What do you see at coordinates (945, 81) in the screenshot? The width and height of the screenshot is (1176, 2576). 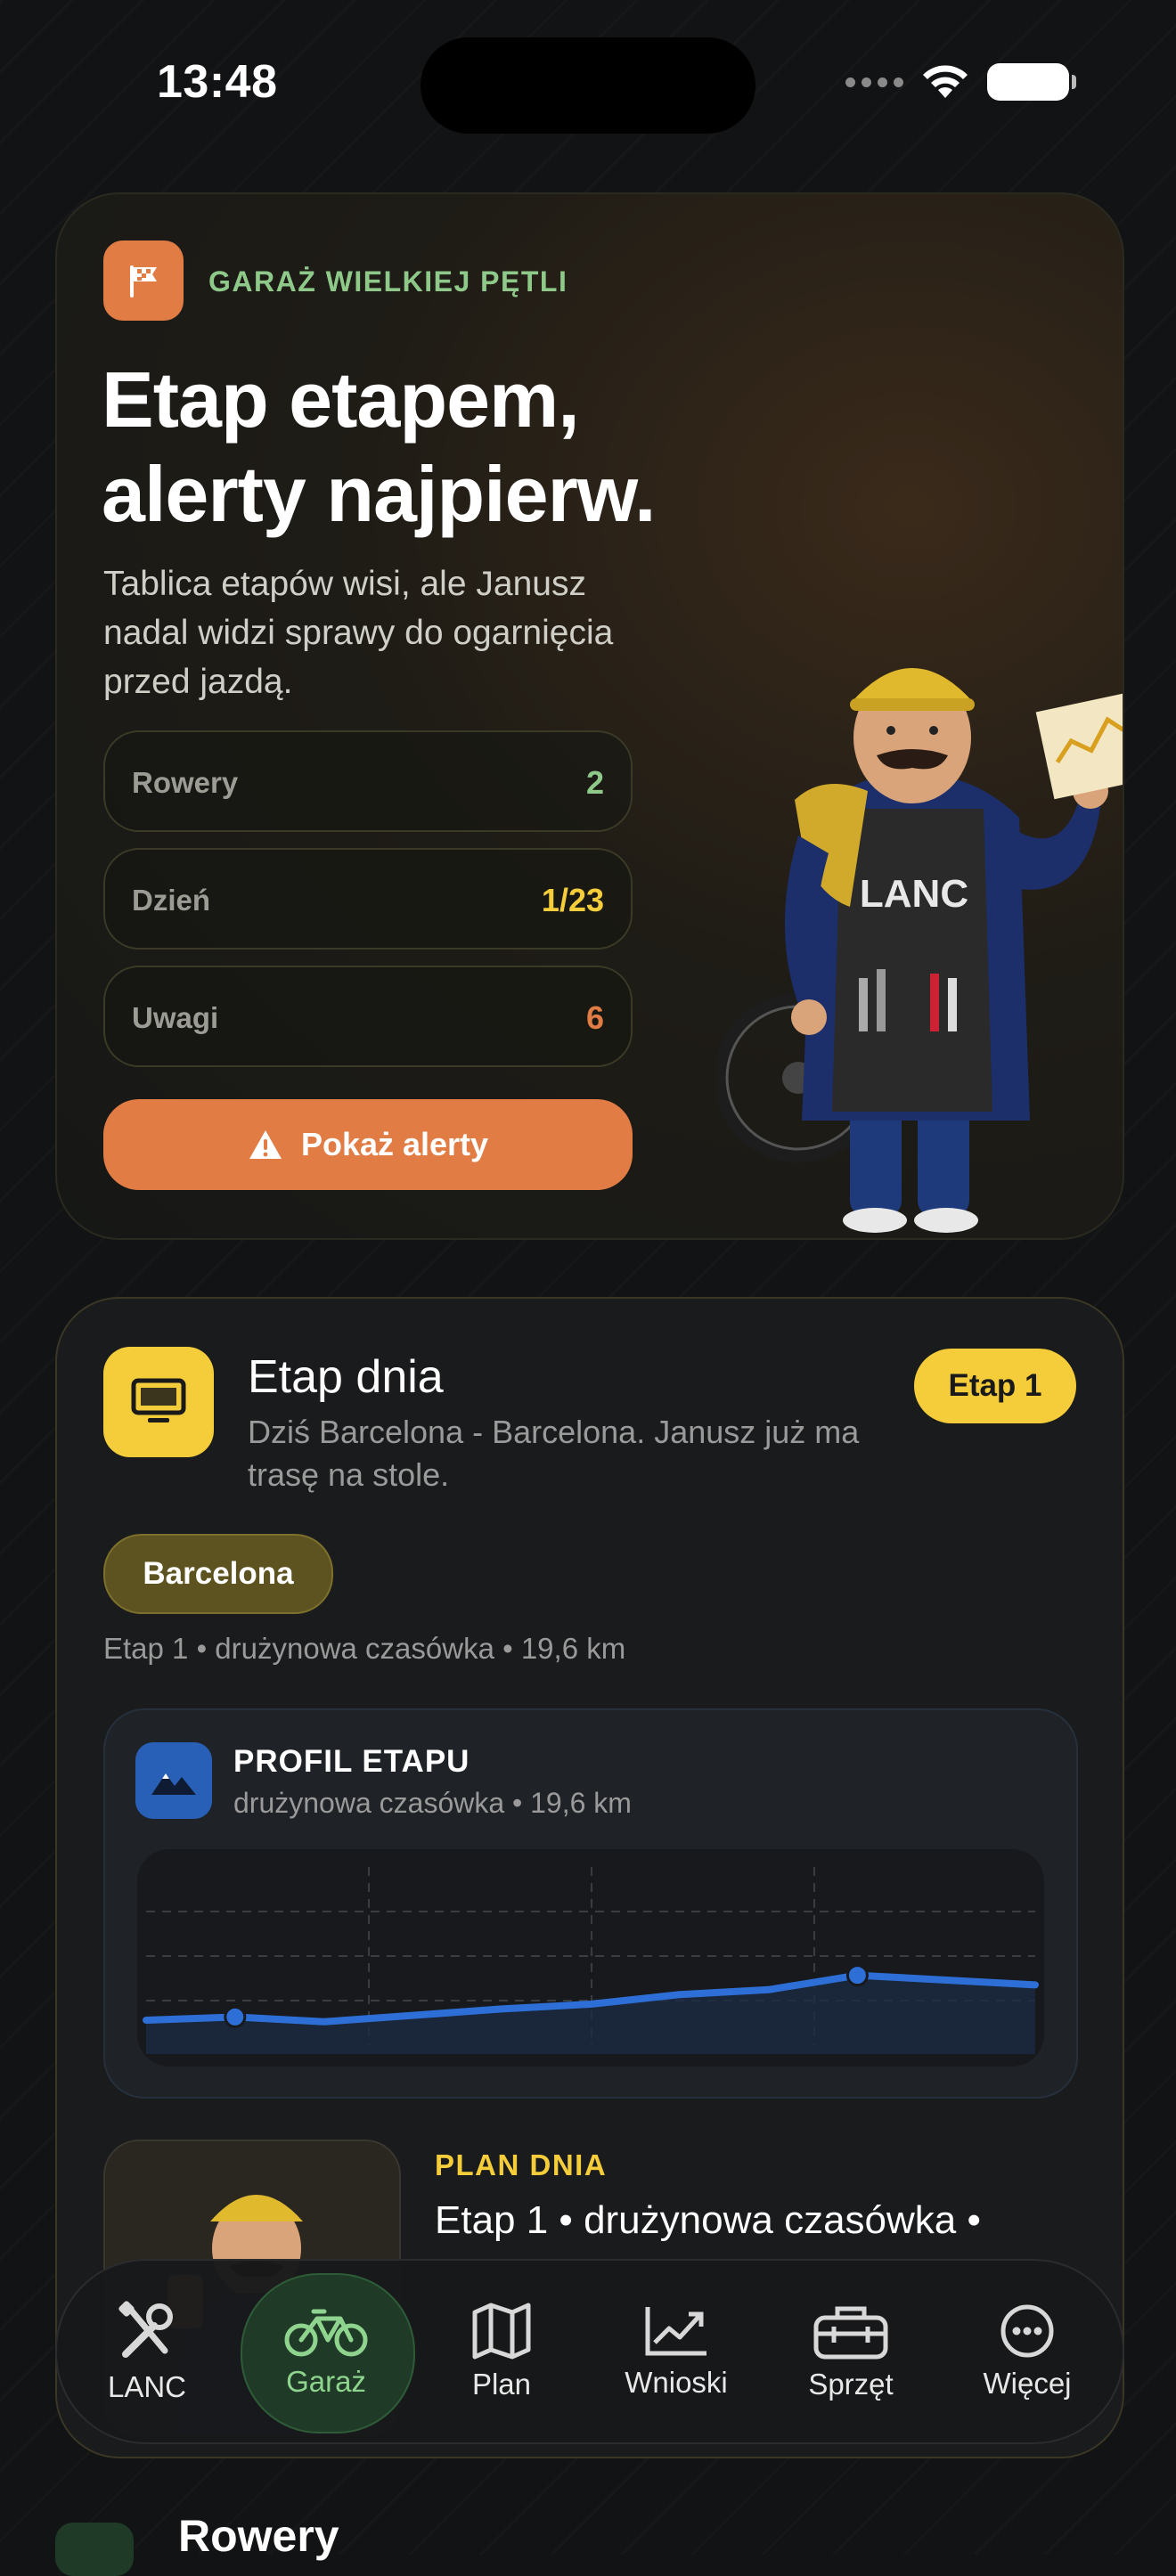 I see `wifi-icon` at bounding box center [945, 81].